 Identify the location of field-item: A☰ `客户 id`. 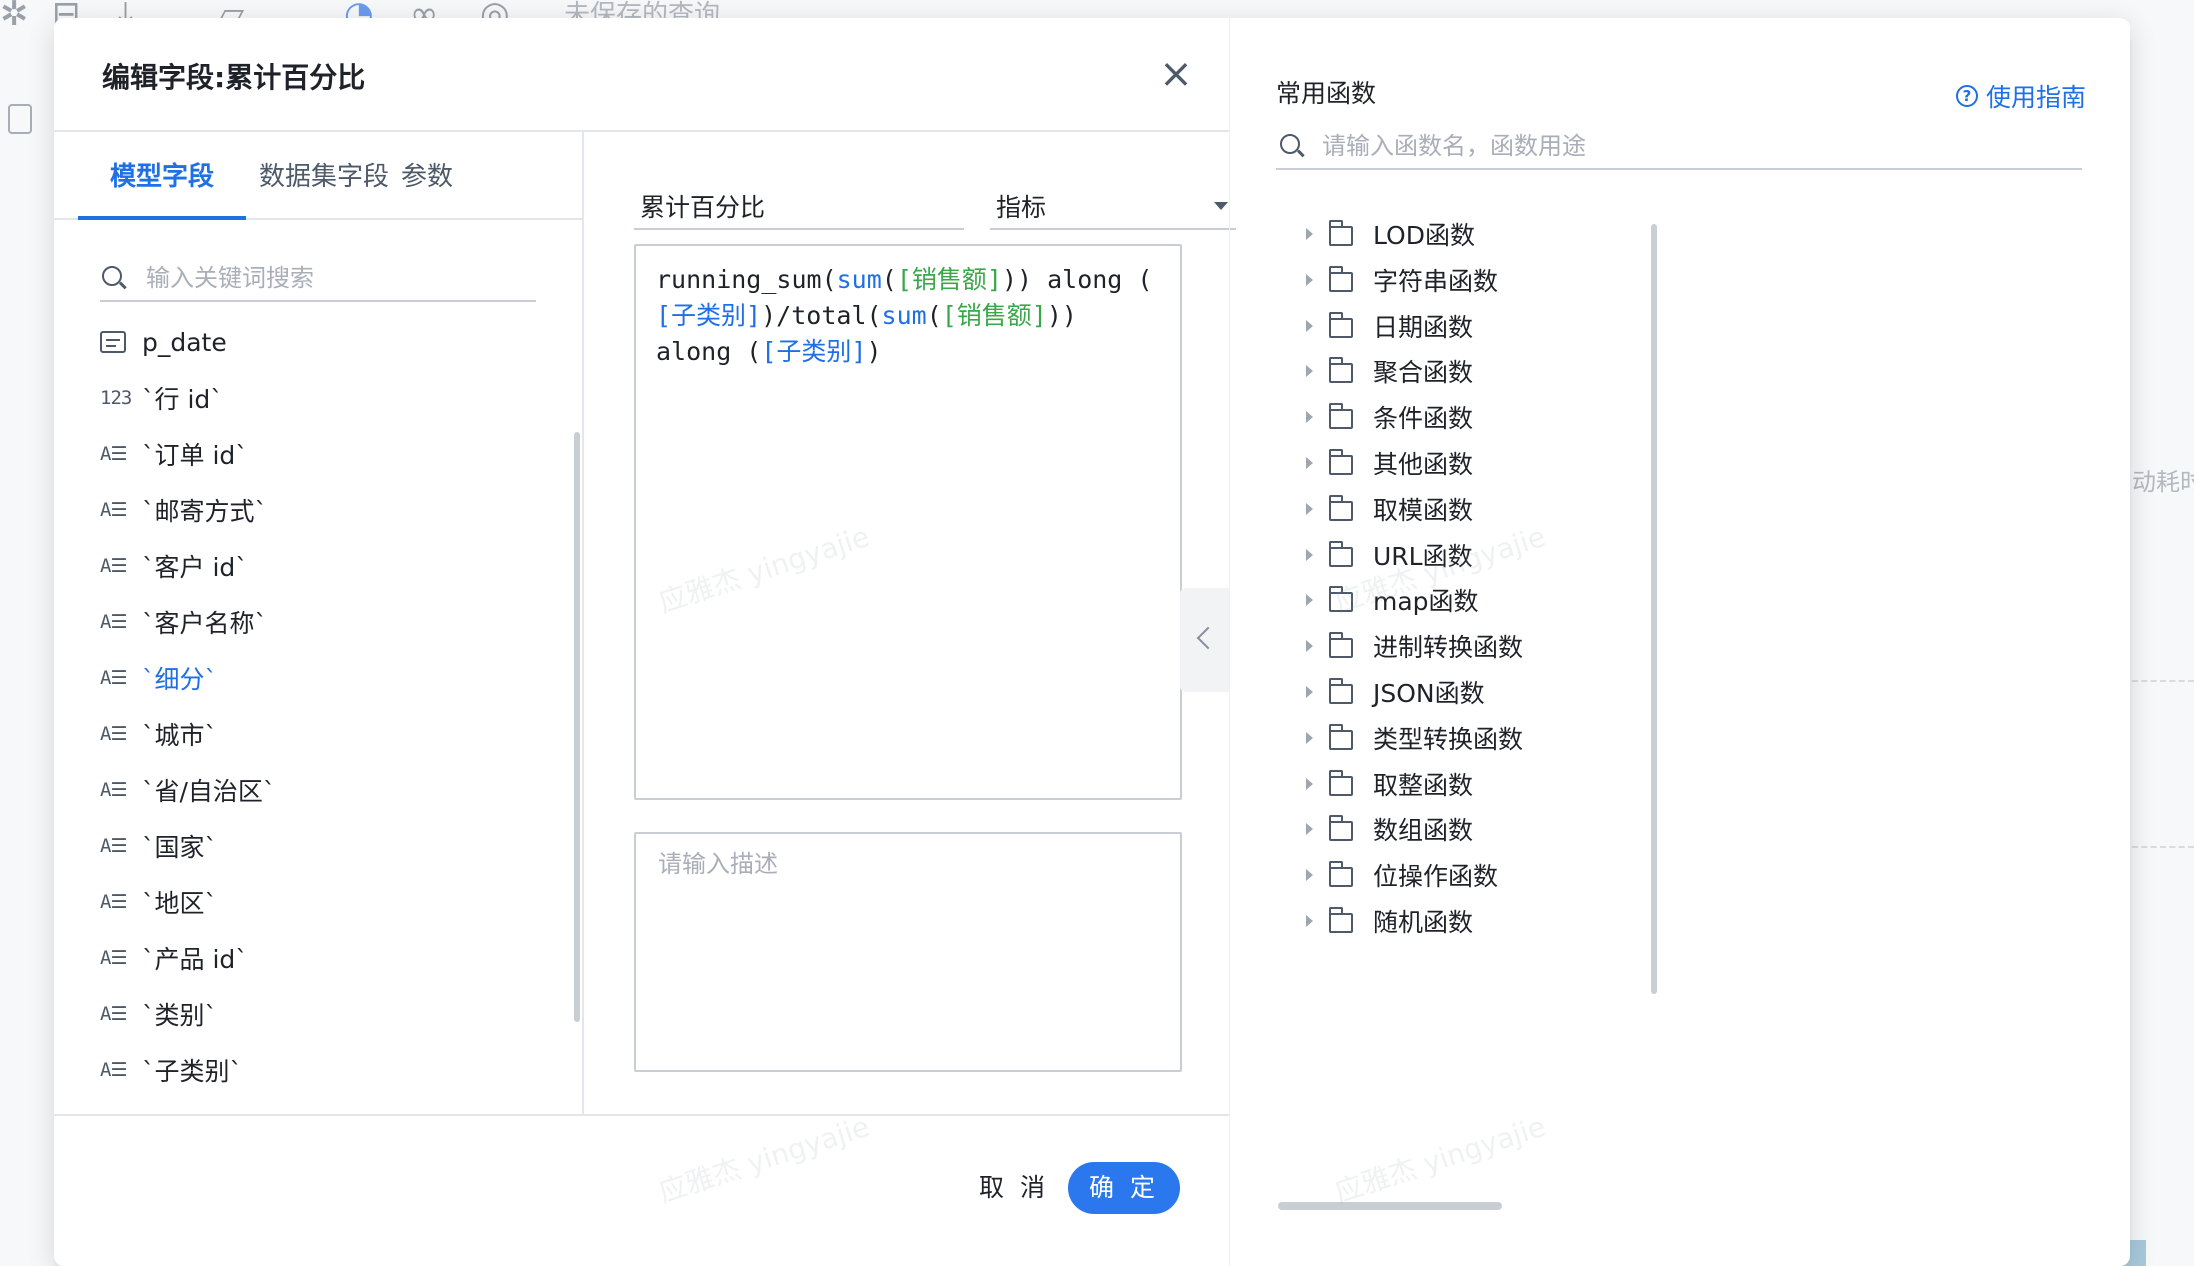
(174, 566).